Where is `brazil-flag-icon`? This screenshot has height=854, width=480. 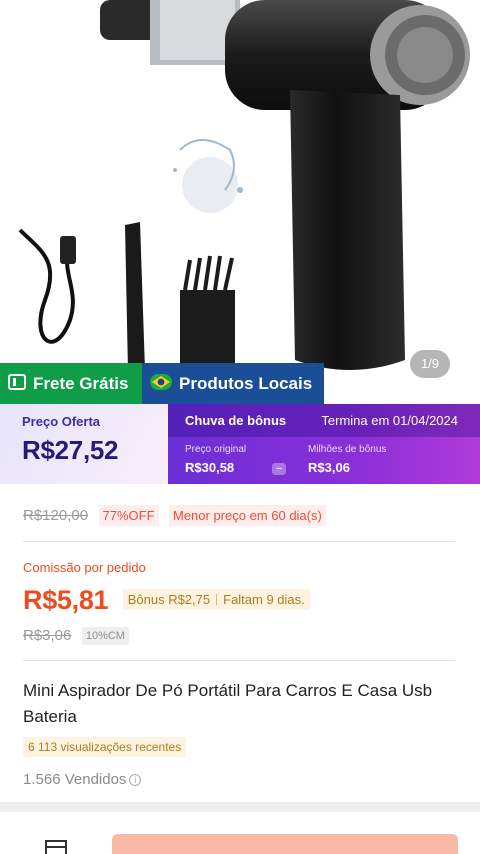 brazil-flag-icon is located at coordinates (161, 384).